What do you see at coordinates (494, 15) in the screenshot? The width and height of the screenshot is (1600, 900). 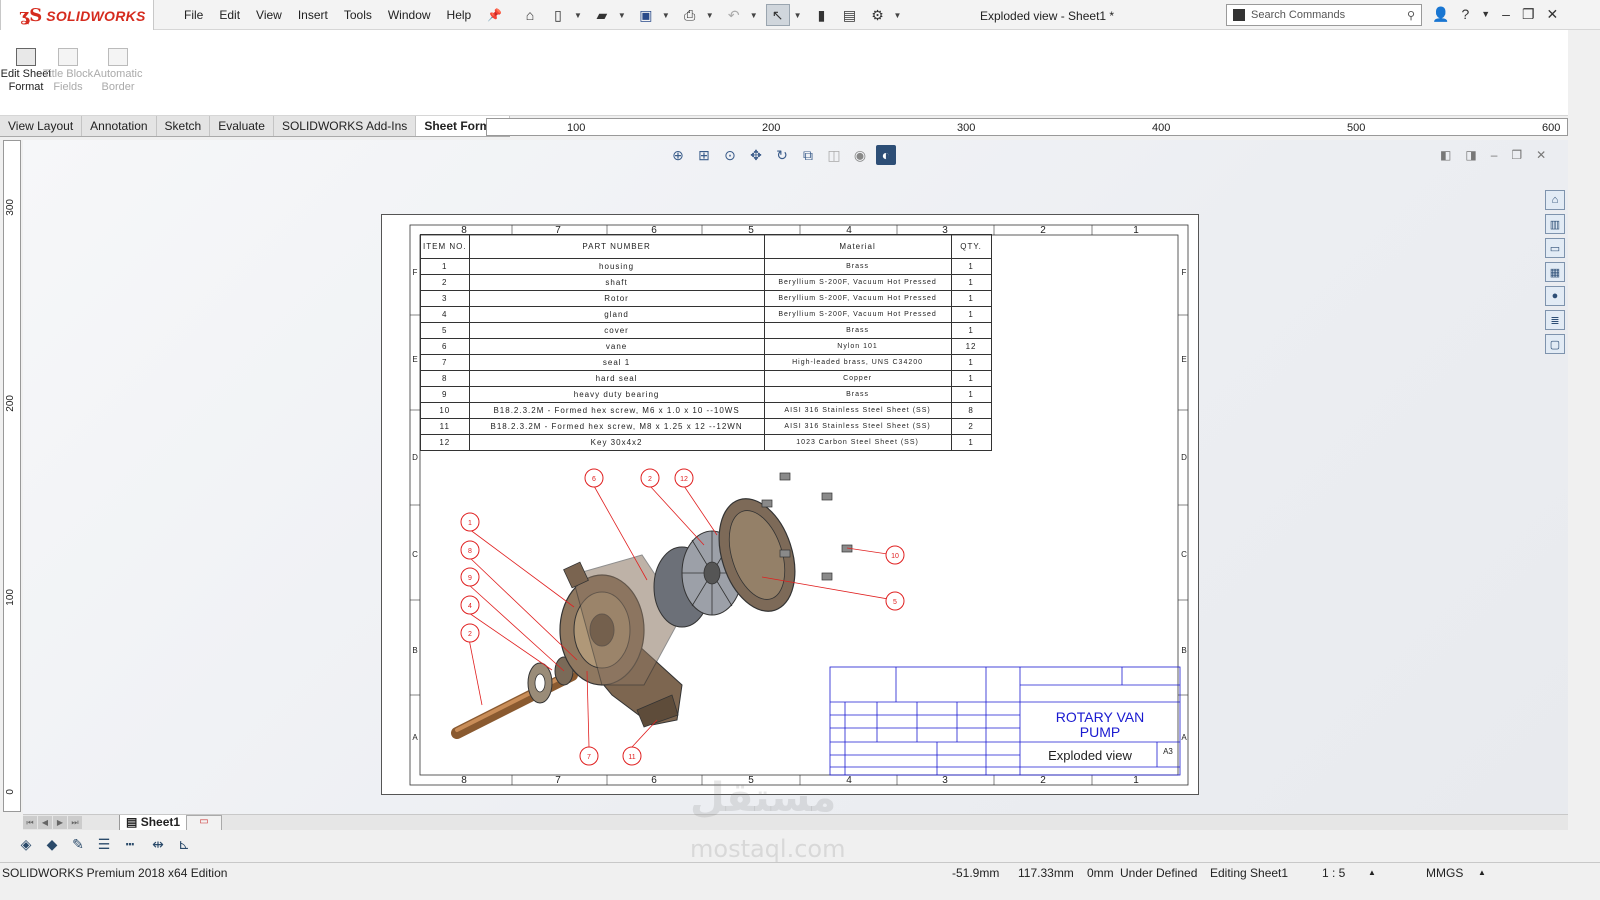 I see `pin-icon: 📌` at bounding box center [494, 15].